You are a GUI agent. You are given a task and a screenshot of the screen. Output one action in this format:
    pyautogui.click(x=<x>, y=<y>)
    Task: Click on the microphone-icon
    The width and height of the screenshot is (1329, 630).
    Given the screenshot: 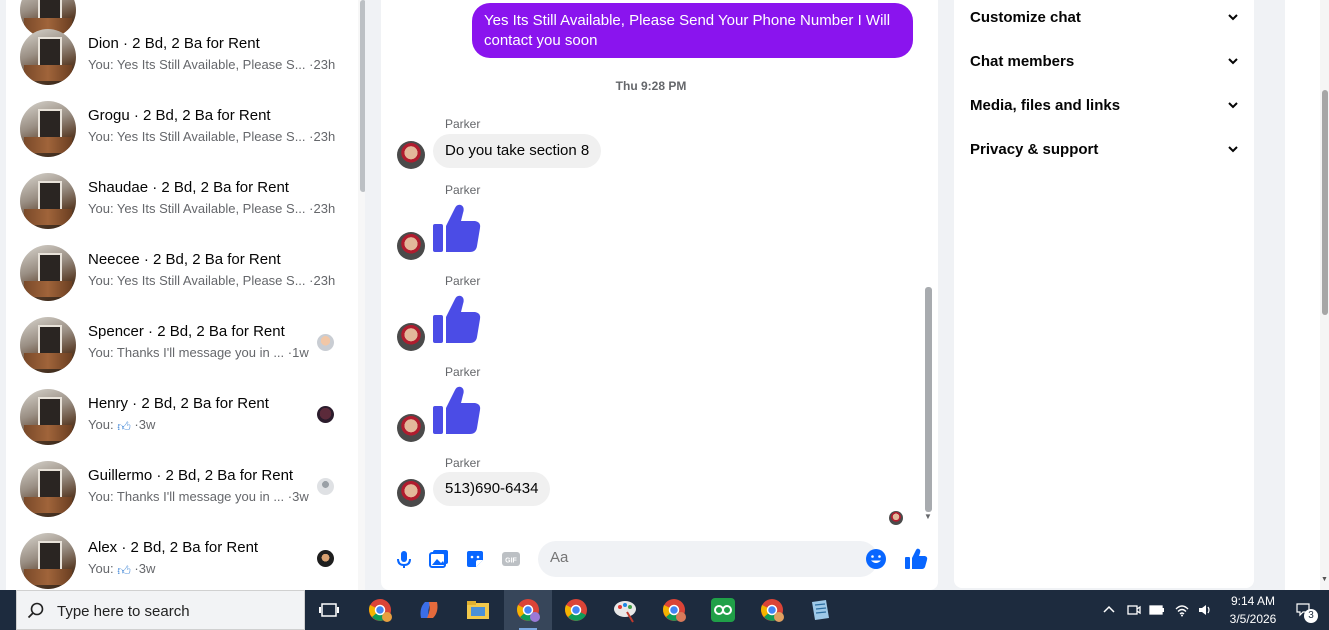 What is the action you would take?
    pyautogui.click(x=404, y=559)
    